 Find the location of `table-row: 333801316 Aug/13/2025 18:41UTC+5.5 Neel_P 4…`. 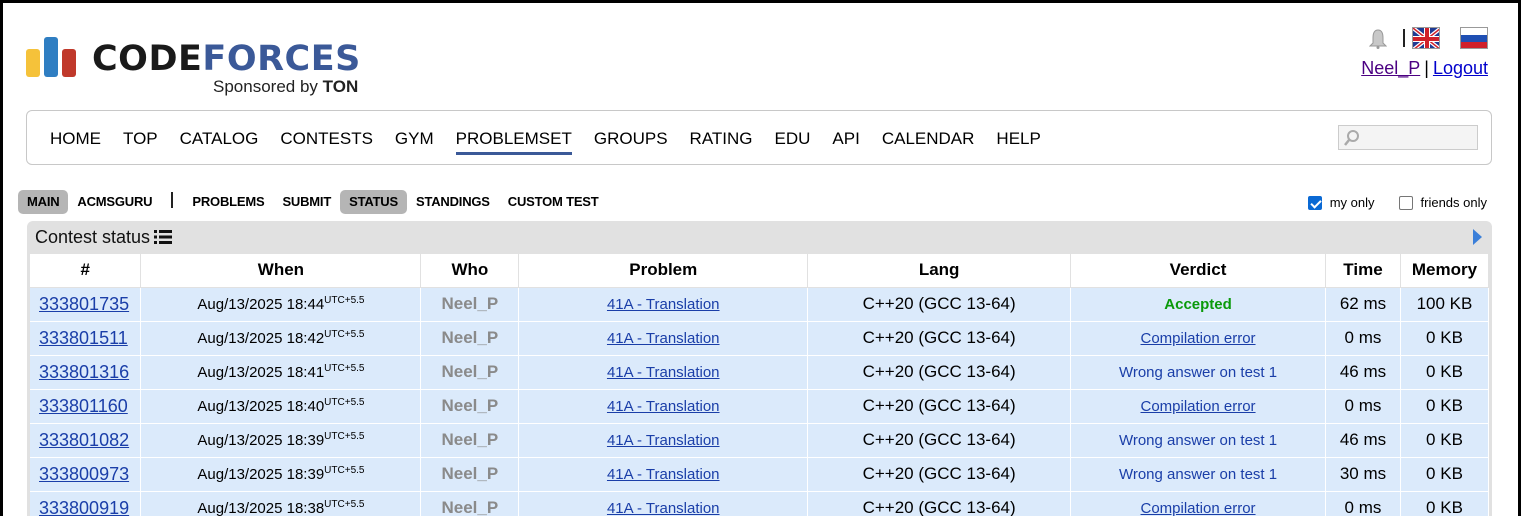

table-row: 333801316 Aug/13/2025 18:41UTC+5.5 Neel_P 4… is located at coordinates (760, 372).